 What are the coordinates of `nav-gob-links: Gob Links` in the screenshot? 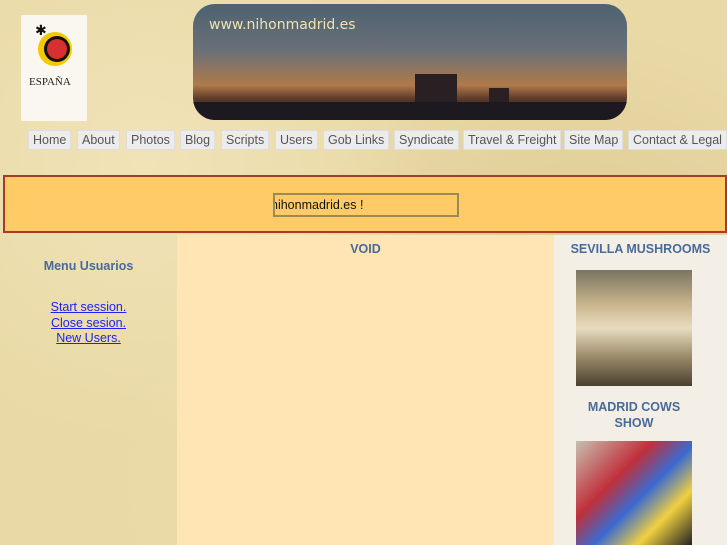 It's located at (356, 140).